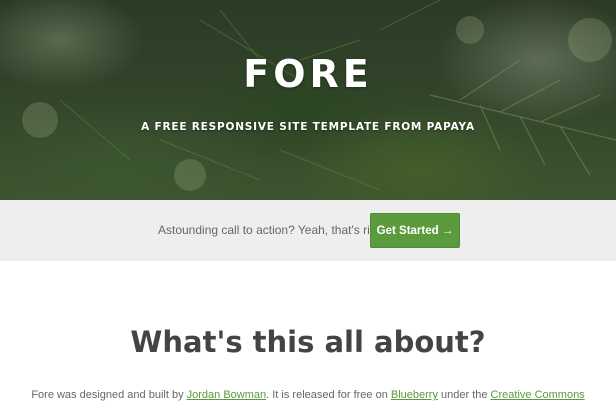 Image resolution: width=616 pixels, height=410 pixels. Describe the element at coordinates (538, 395) in the screenshot. I see `creative-commons-link: Creative Commons` at that location.